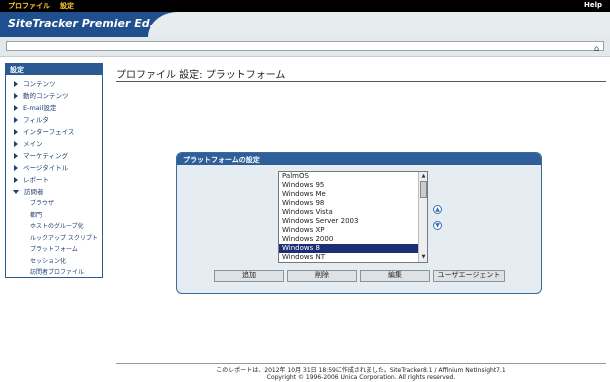 Image resolution: width=610 pixels, height=382 pixels. Describe the element at coordinates (348, 239) in the screenshot. I see `platform-option: Windows 2000` at that location.